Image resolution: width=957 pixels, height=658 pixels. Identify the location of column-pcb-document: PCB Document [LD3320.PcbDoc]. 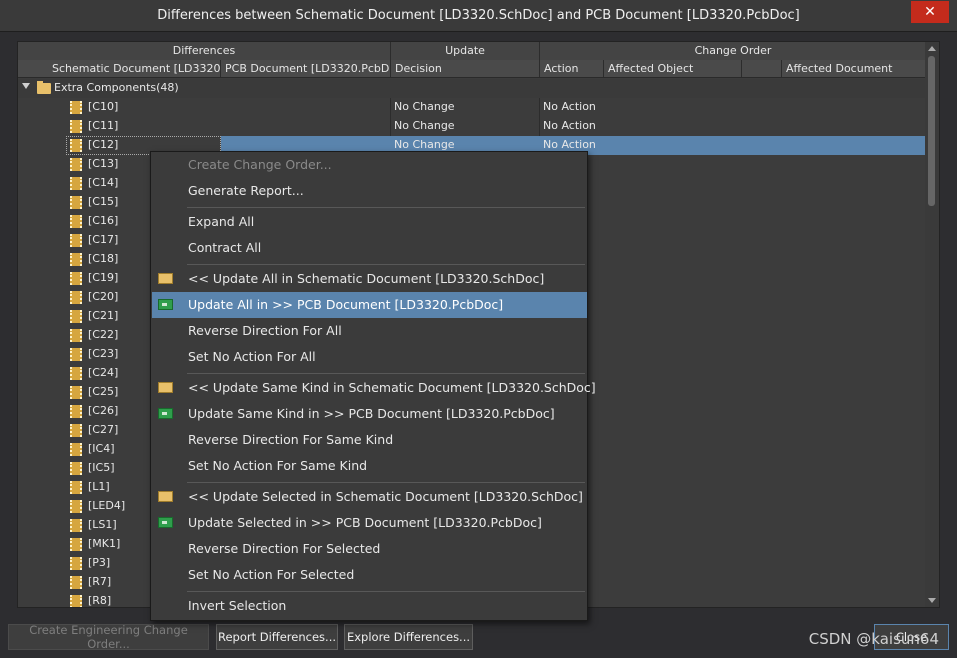
(306, 68).